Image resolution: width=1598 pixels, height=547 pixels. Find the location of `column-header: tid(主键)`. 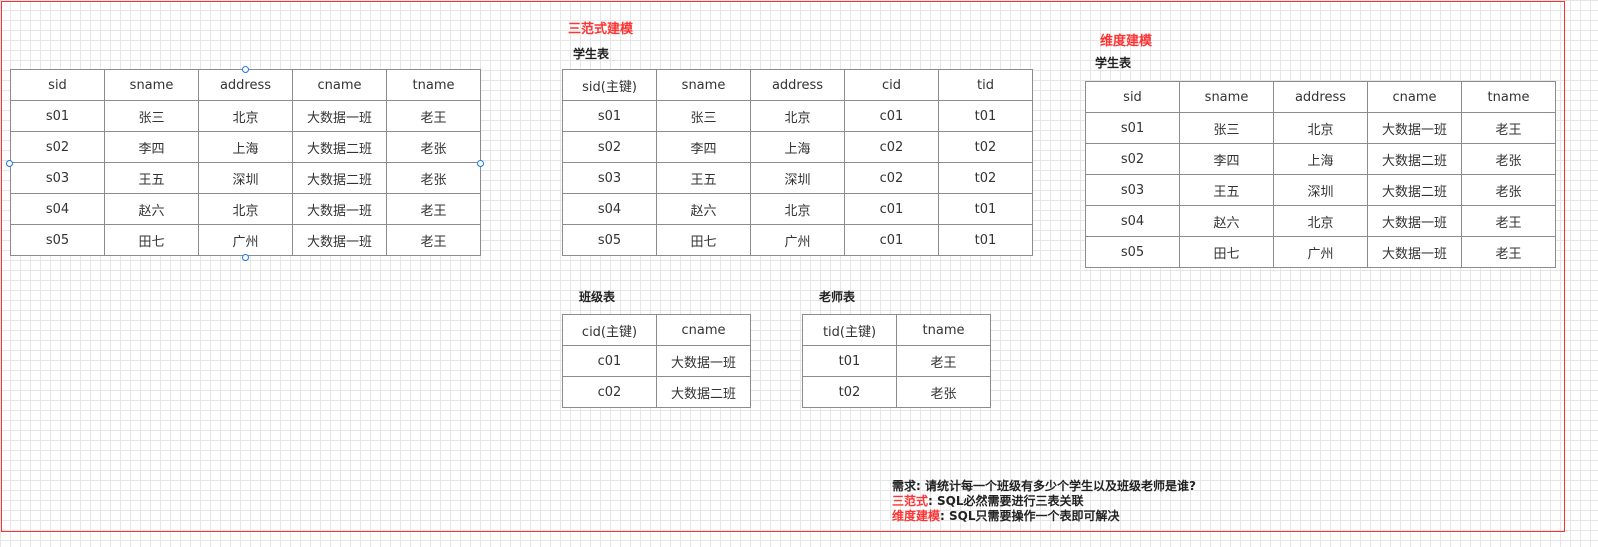

column-header: tid(主键) is located at coordinates (849, 330).